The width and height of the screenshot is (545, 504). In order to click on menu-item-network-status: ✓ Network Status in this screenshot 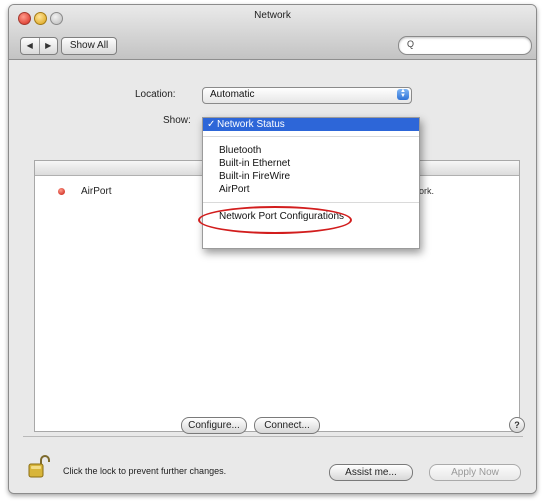, I will do `click(311, 124)`.